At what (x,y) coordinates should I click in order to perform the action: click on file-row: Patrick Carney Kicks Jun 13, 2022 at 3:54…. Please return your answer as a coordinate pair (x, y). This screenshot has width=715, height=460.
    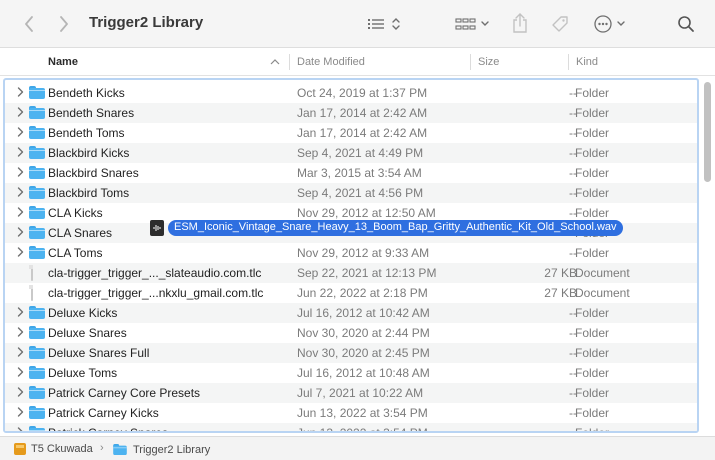
    Looking at the image, I should click on (351, 413).